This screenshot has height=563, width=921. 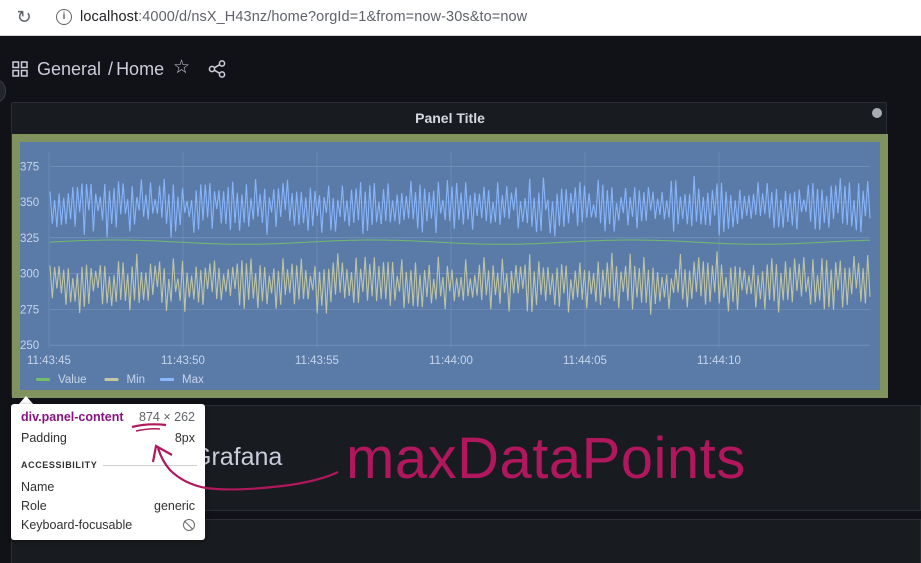 I want to click on tooltip-selector-row: div.panel-content 874 × 262, so click(x=108, y=417).